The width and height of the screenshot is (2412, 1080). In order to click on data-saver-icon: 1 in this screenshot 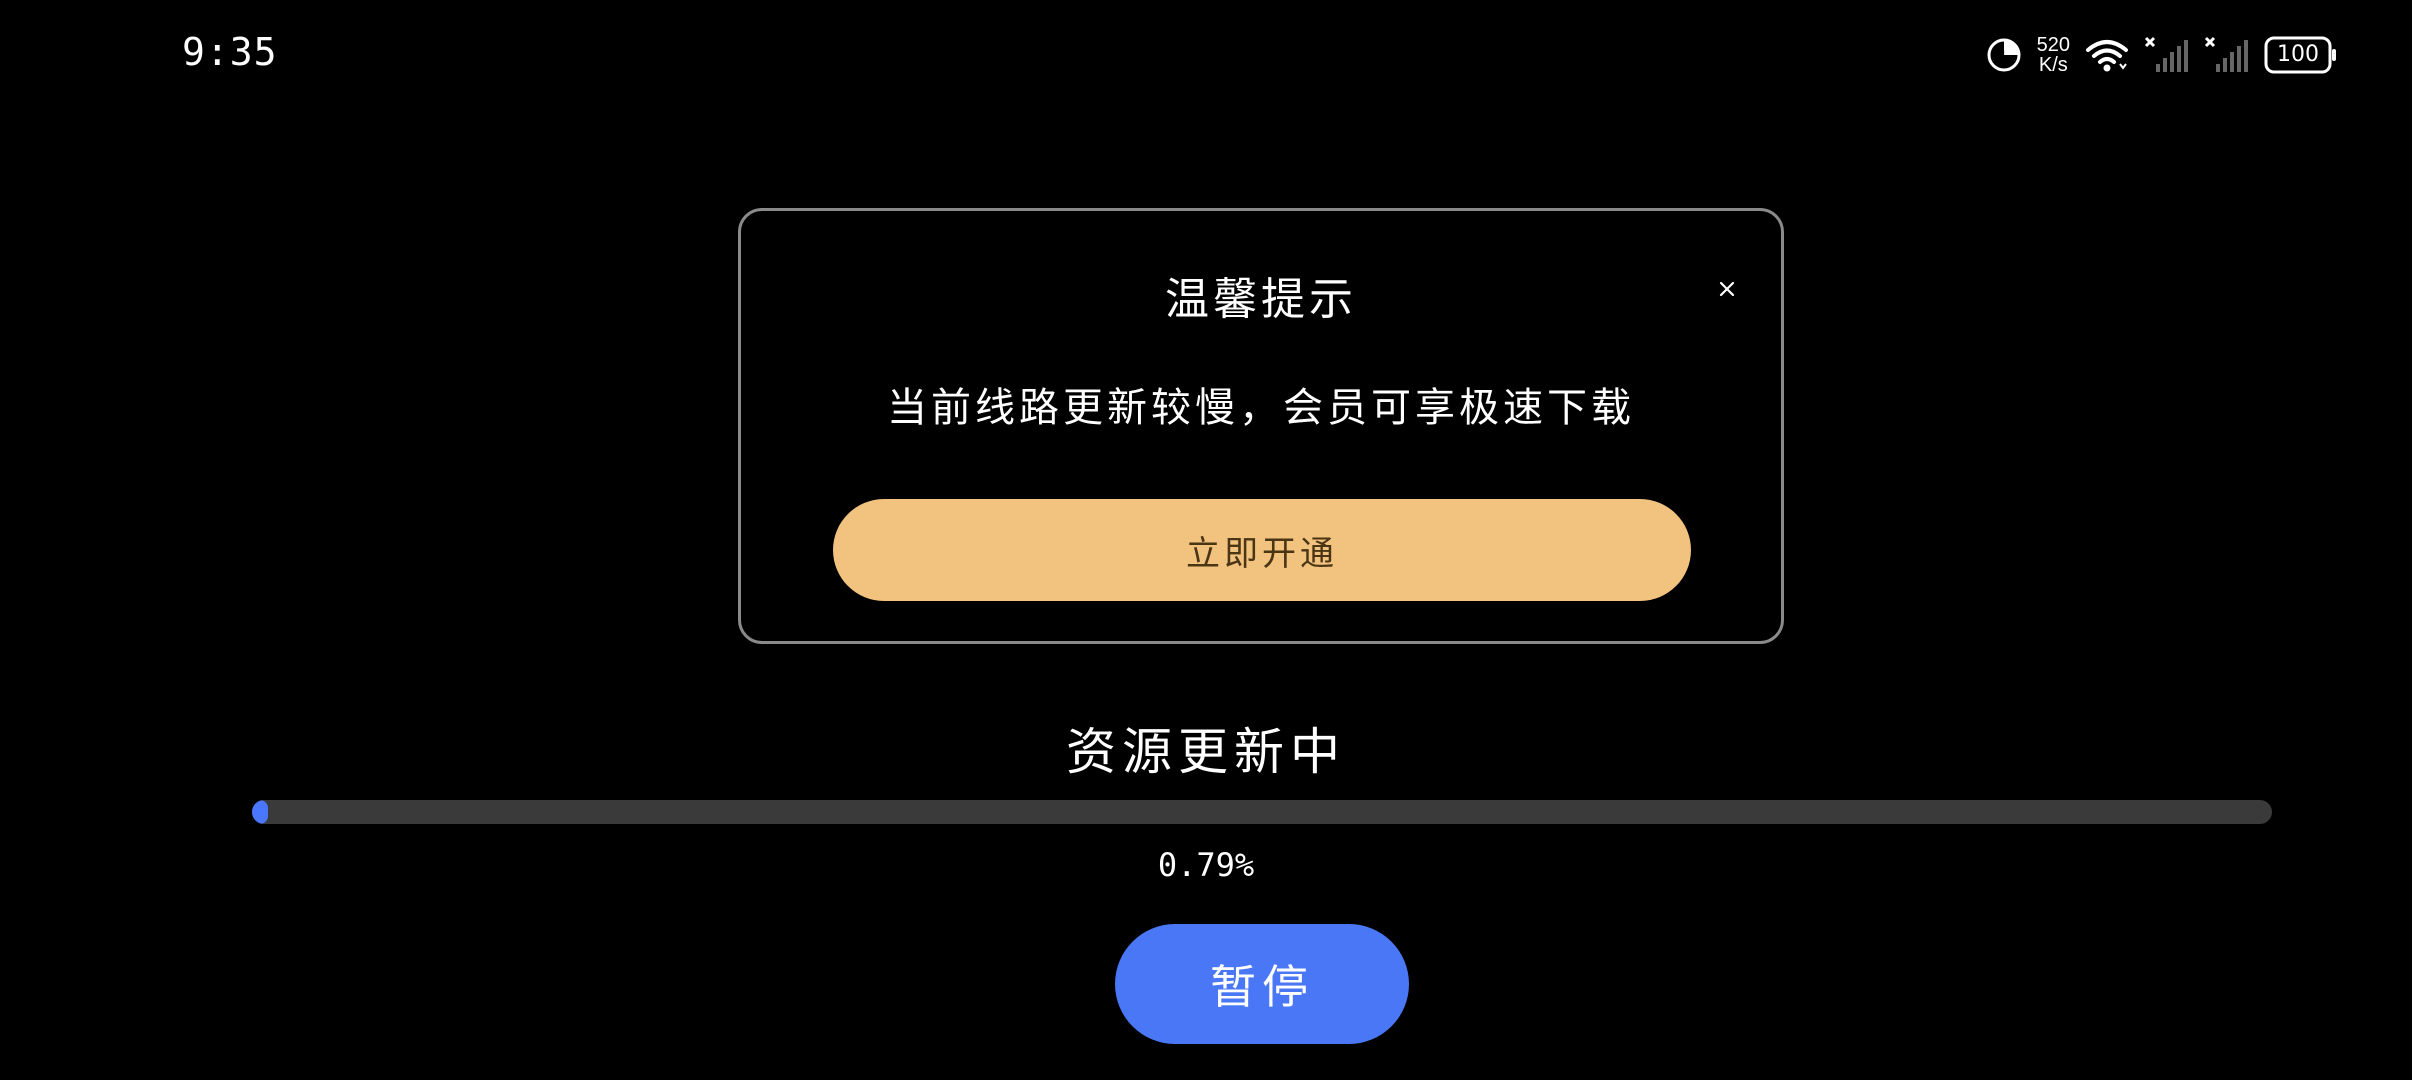, I will do `click(2004, 55)`.